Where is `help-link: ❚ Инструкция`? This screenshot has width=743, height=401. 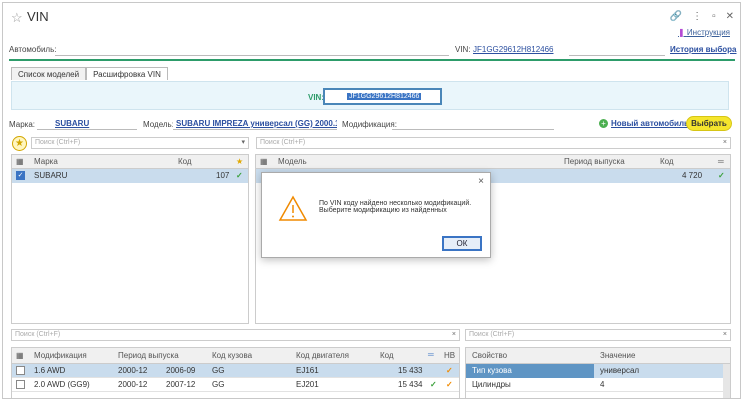 help-link: ❚ Инструкция is located at coordinates (704, 32).